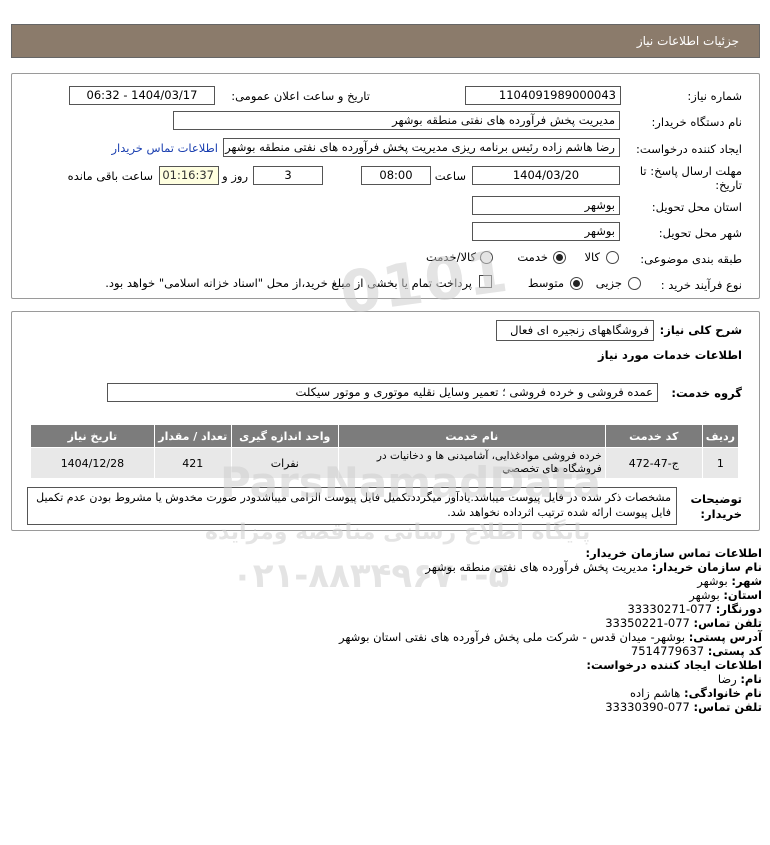 The width and height of the screenshot is (770, 845). Describe the element at coordinates (612, 257) in the screenshot. I see `category-radio-goods` at that location.